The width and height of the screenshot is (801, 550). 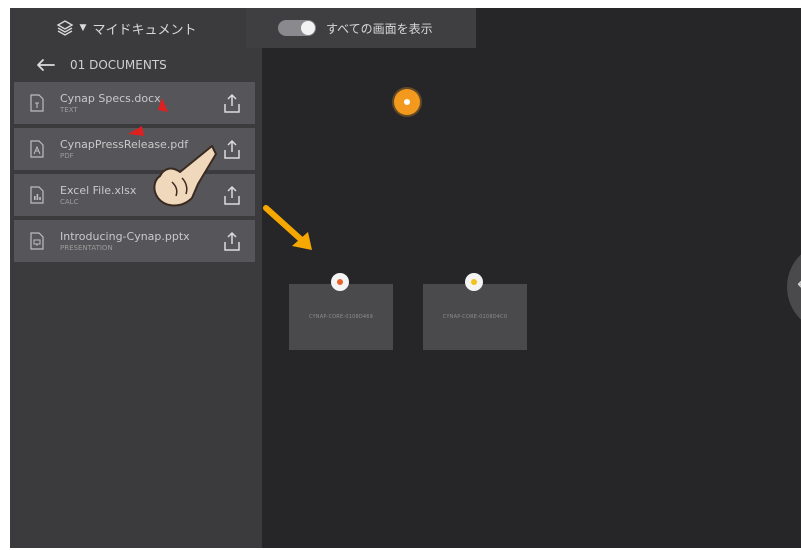 What do you see at coordinates (125, 236) in the screenshot?
I see `file-name: Introducing-Cynap.pptx` at bounding box center [125, 236].